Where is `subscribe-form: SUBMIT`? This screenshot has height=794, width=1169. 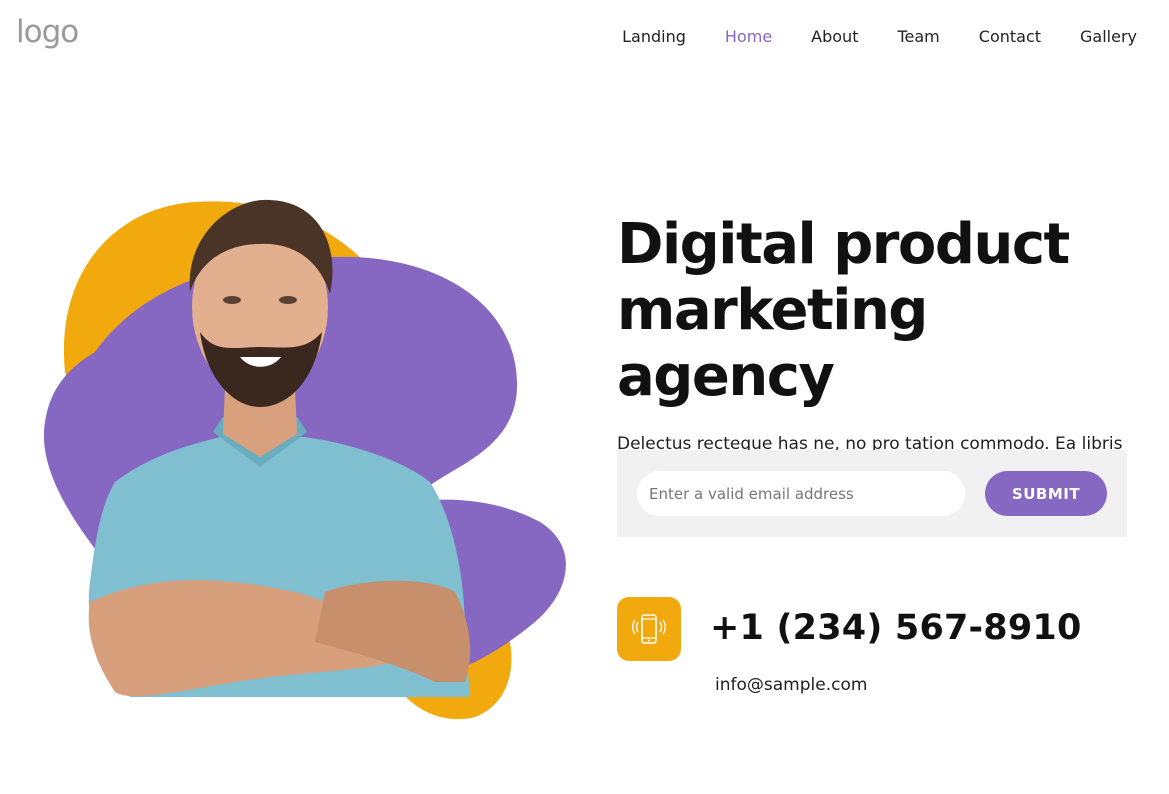 subscribe-form: SUBMIT is located at coordinates (872, 493).